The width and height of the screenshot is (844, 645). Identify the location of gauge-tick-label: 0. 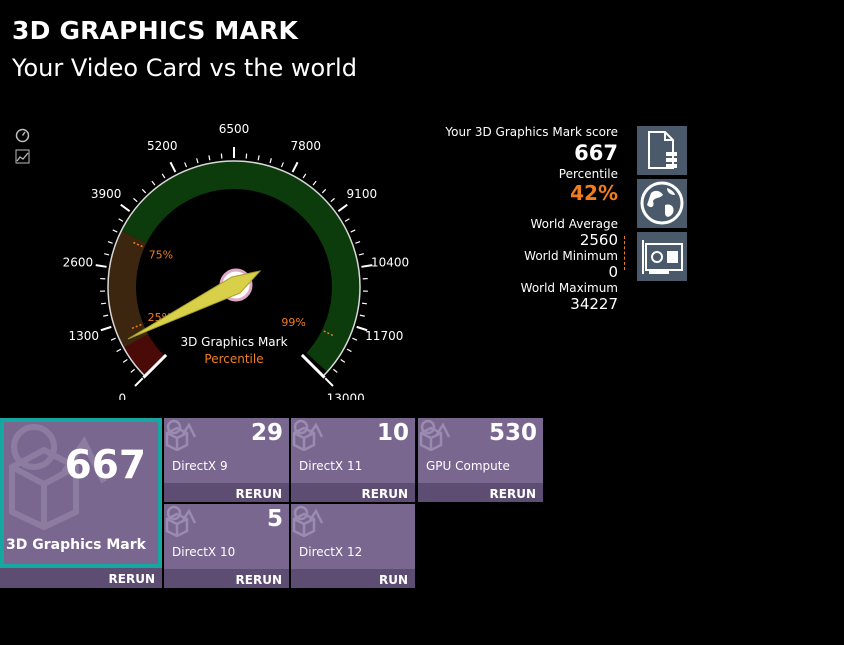
(122, 396).